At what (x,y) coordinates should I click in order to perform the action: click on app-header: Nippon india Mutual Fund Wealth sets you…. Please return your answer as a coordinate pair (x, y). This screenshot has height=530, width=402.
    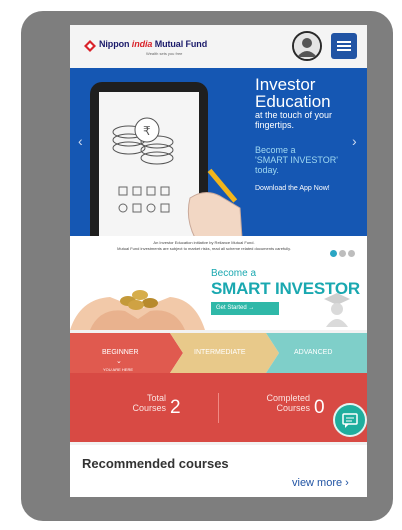
    Looking at the image, I should click on (218, 46).